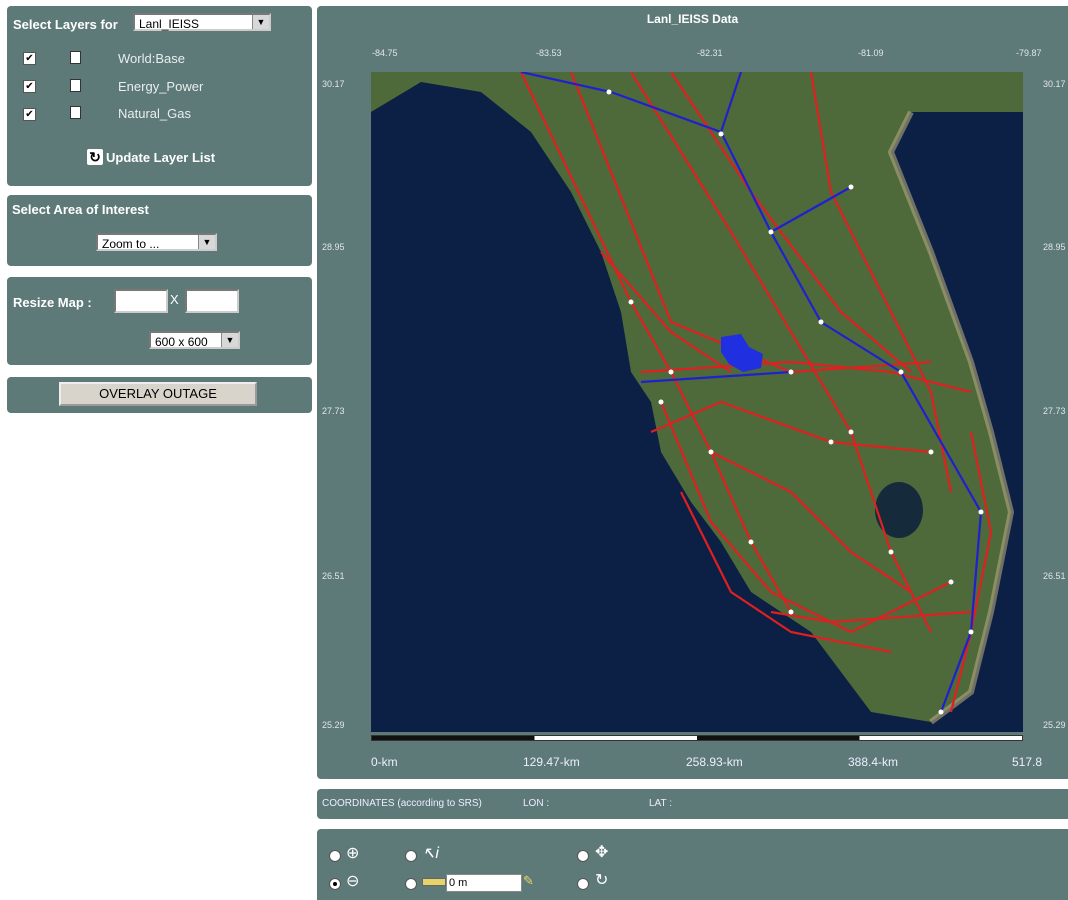 The image size is (1068, 900). Describe the element at coordinates (335, 856) in the screenshot. I see `zoom-in-radio` at that location.